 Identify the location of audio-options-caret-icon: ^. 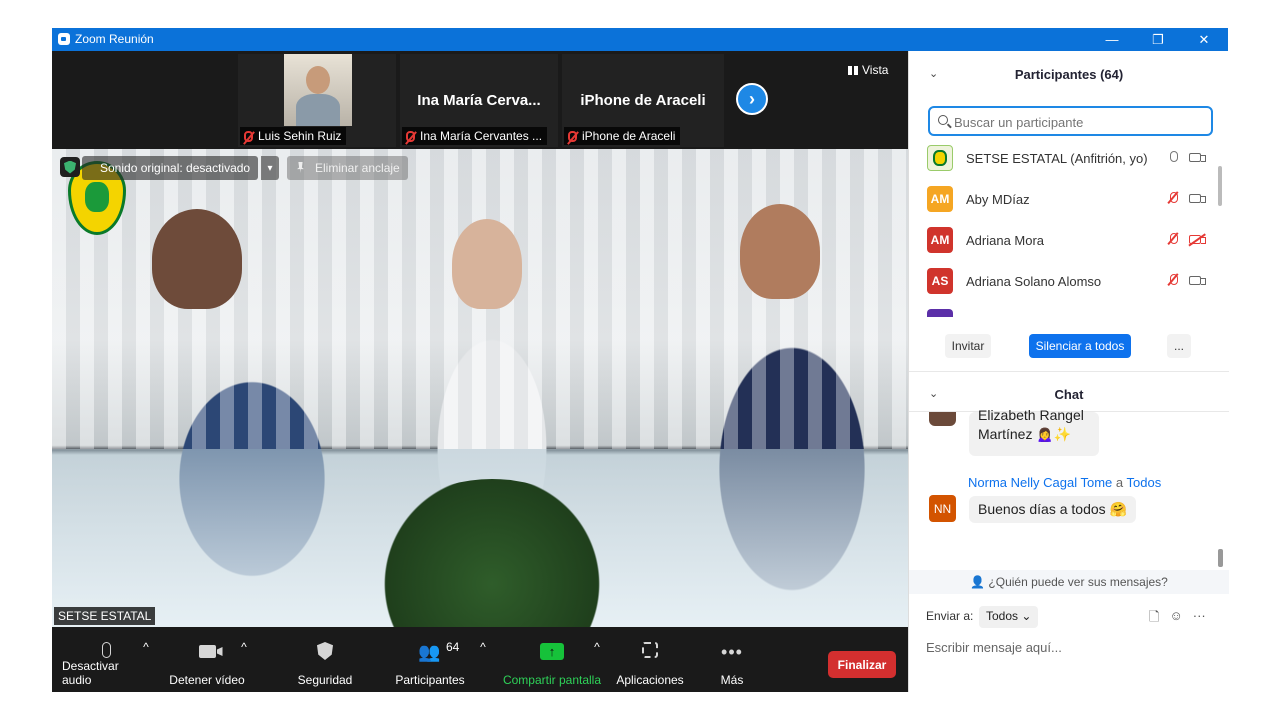
(146, 660).